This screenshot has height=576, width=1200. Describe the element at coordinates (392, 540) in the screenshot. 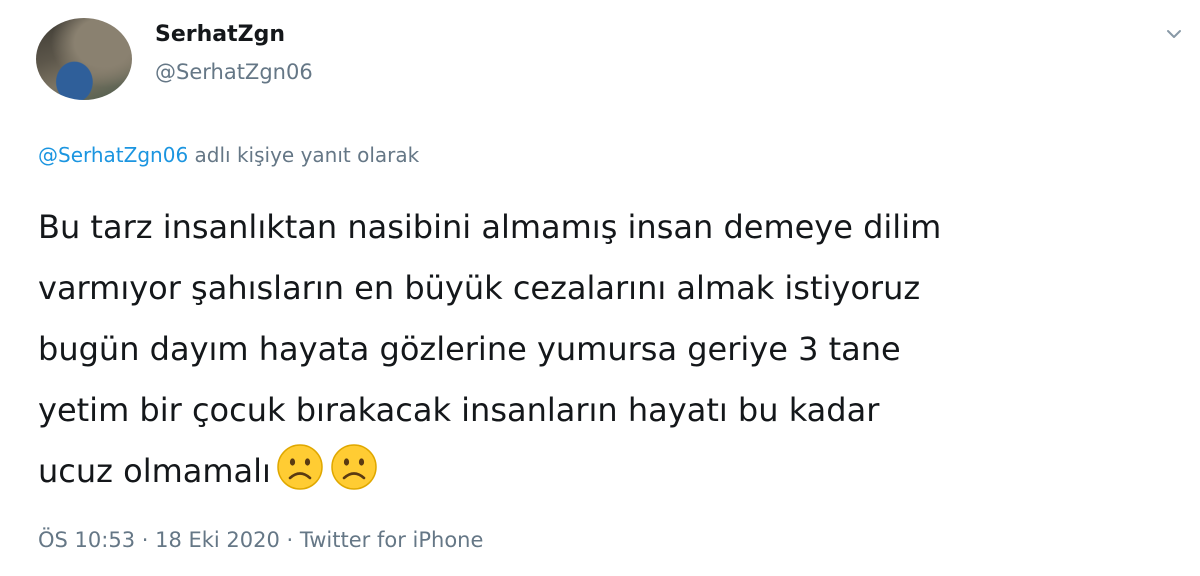

I see `tweet-source-link: Twitter for iPhone` at that location.